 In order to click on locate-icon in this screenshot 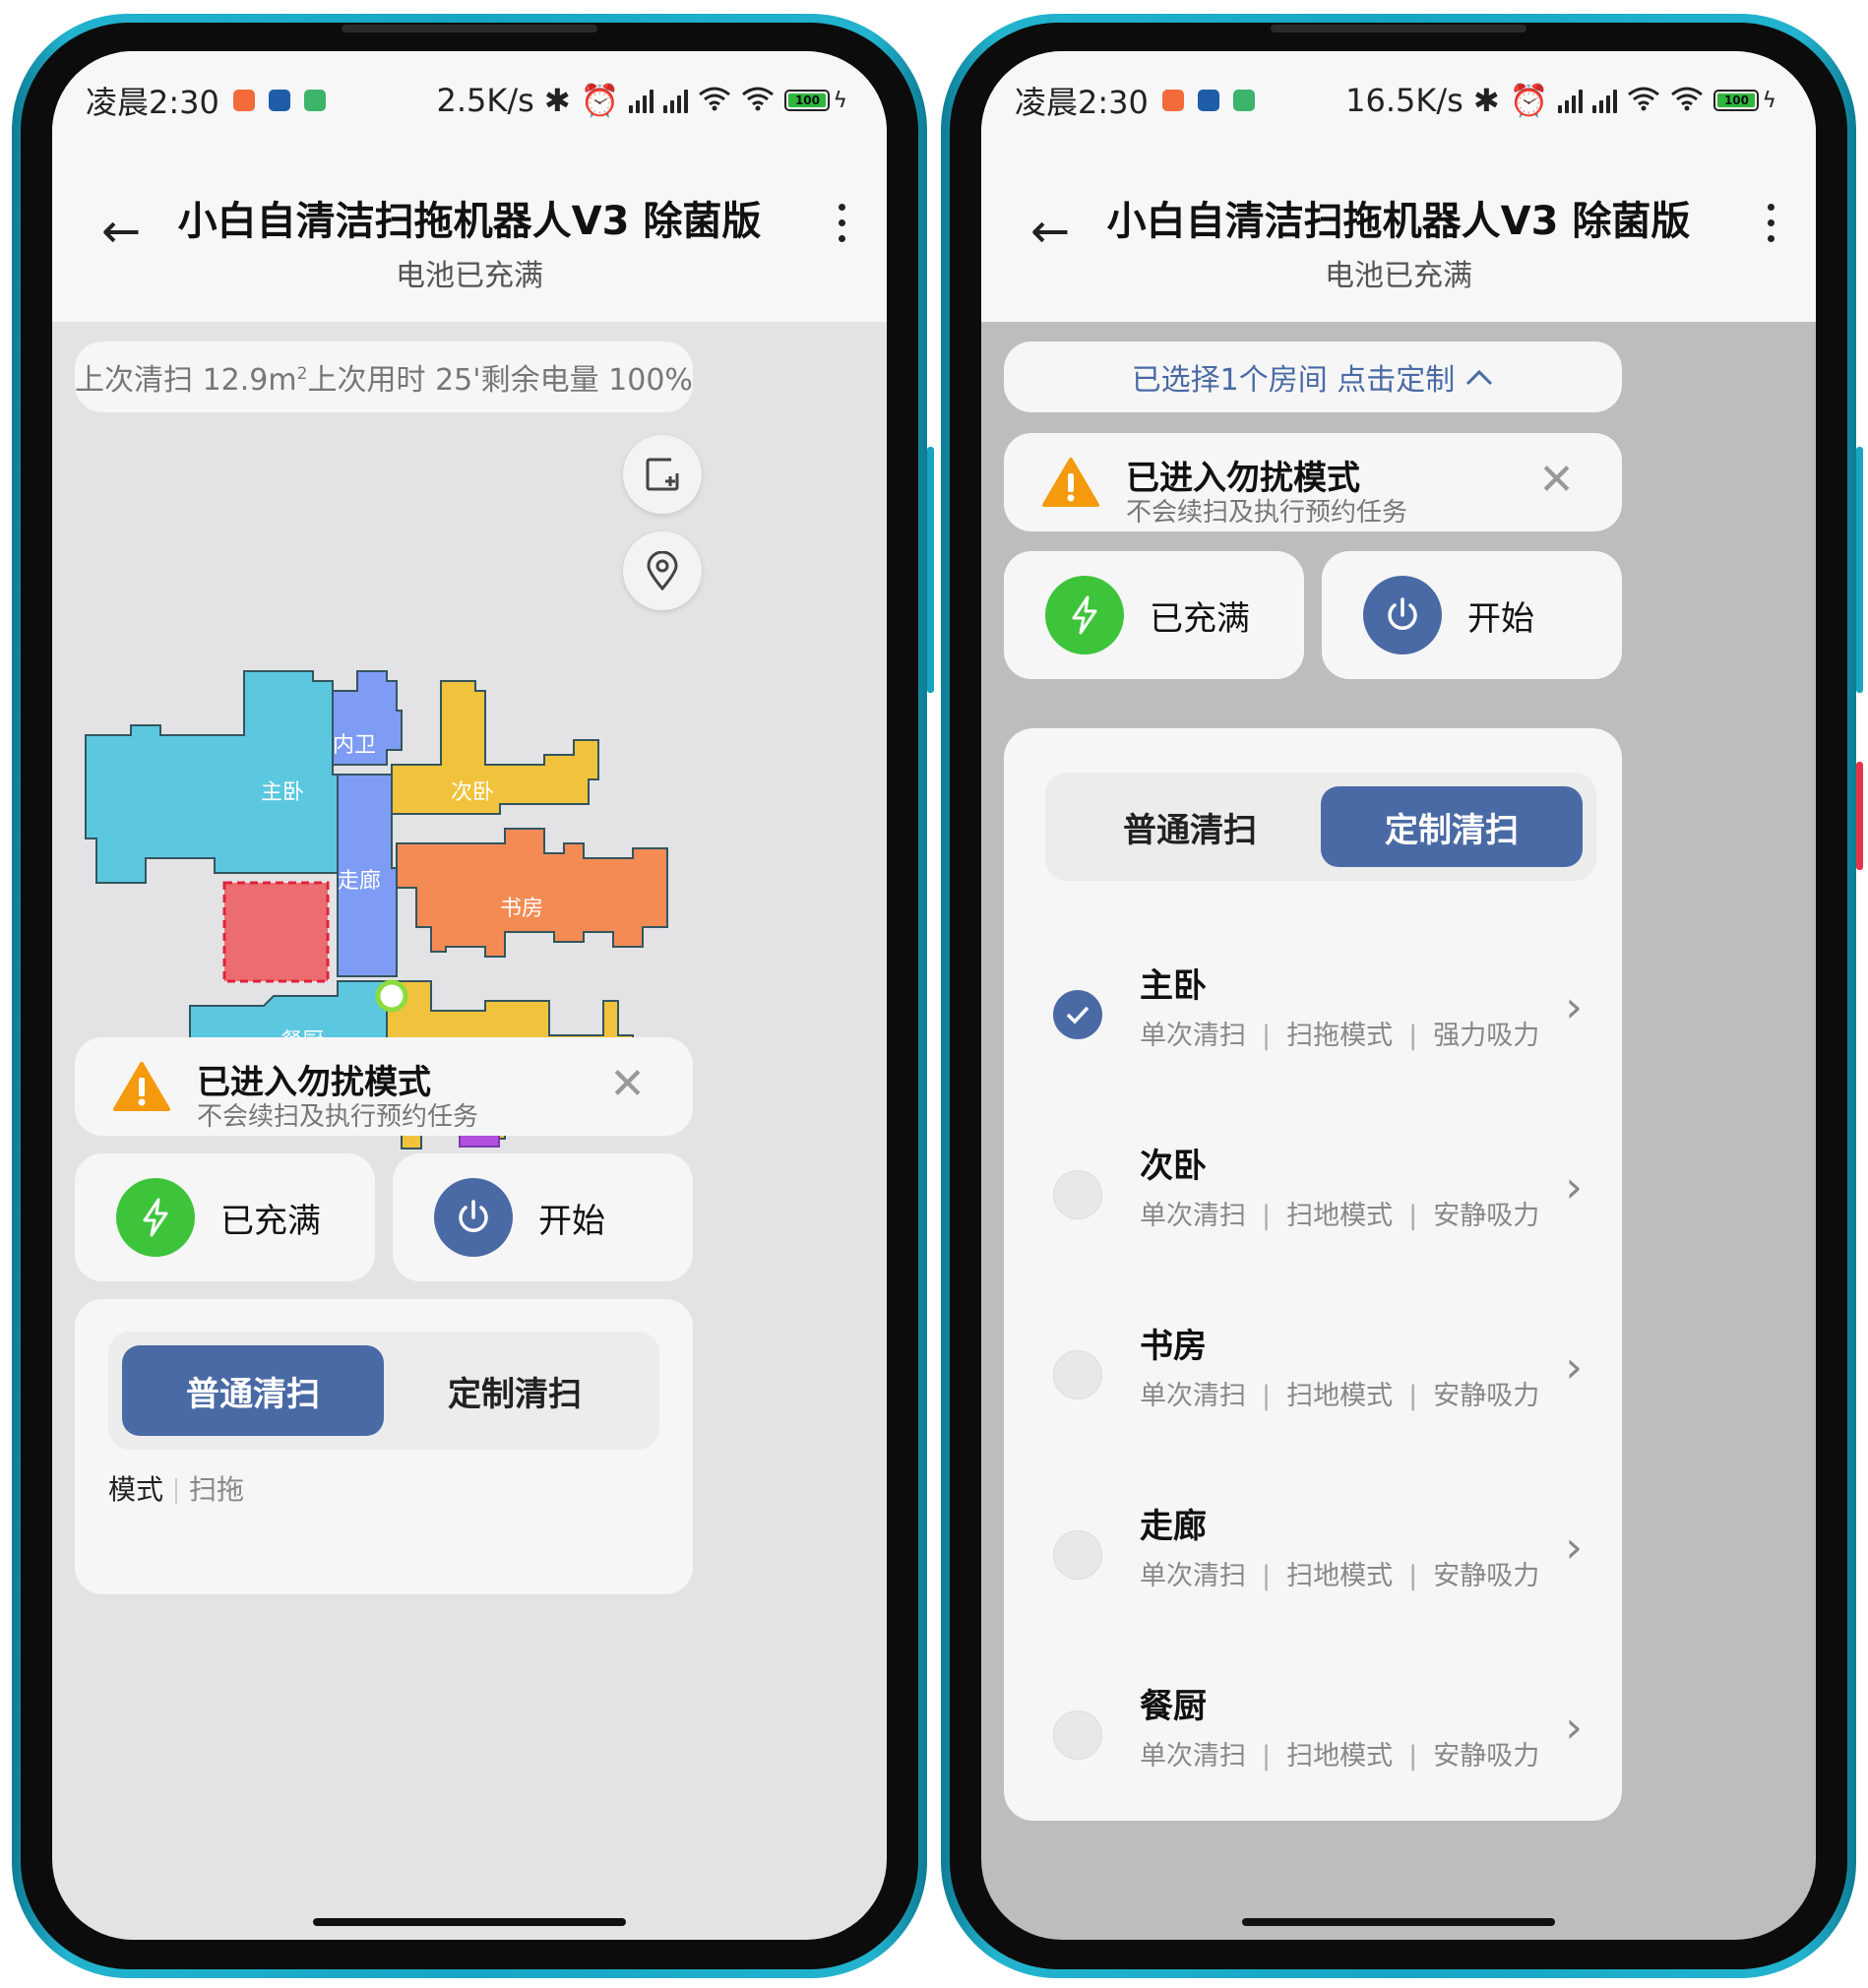, I will do `click(662, 570)`.